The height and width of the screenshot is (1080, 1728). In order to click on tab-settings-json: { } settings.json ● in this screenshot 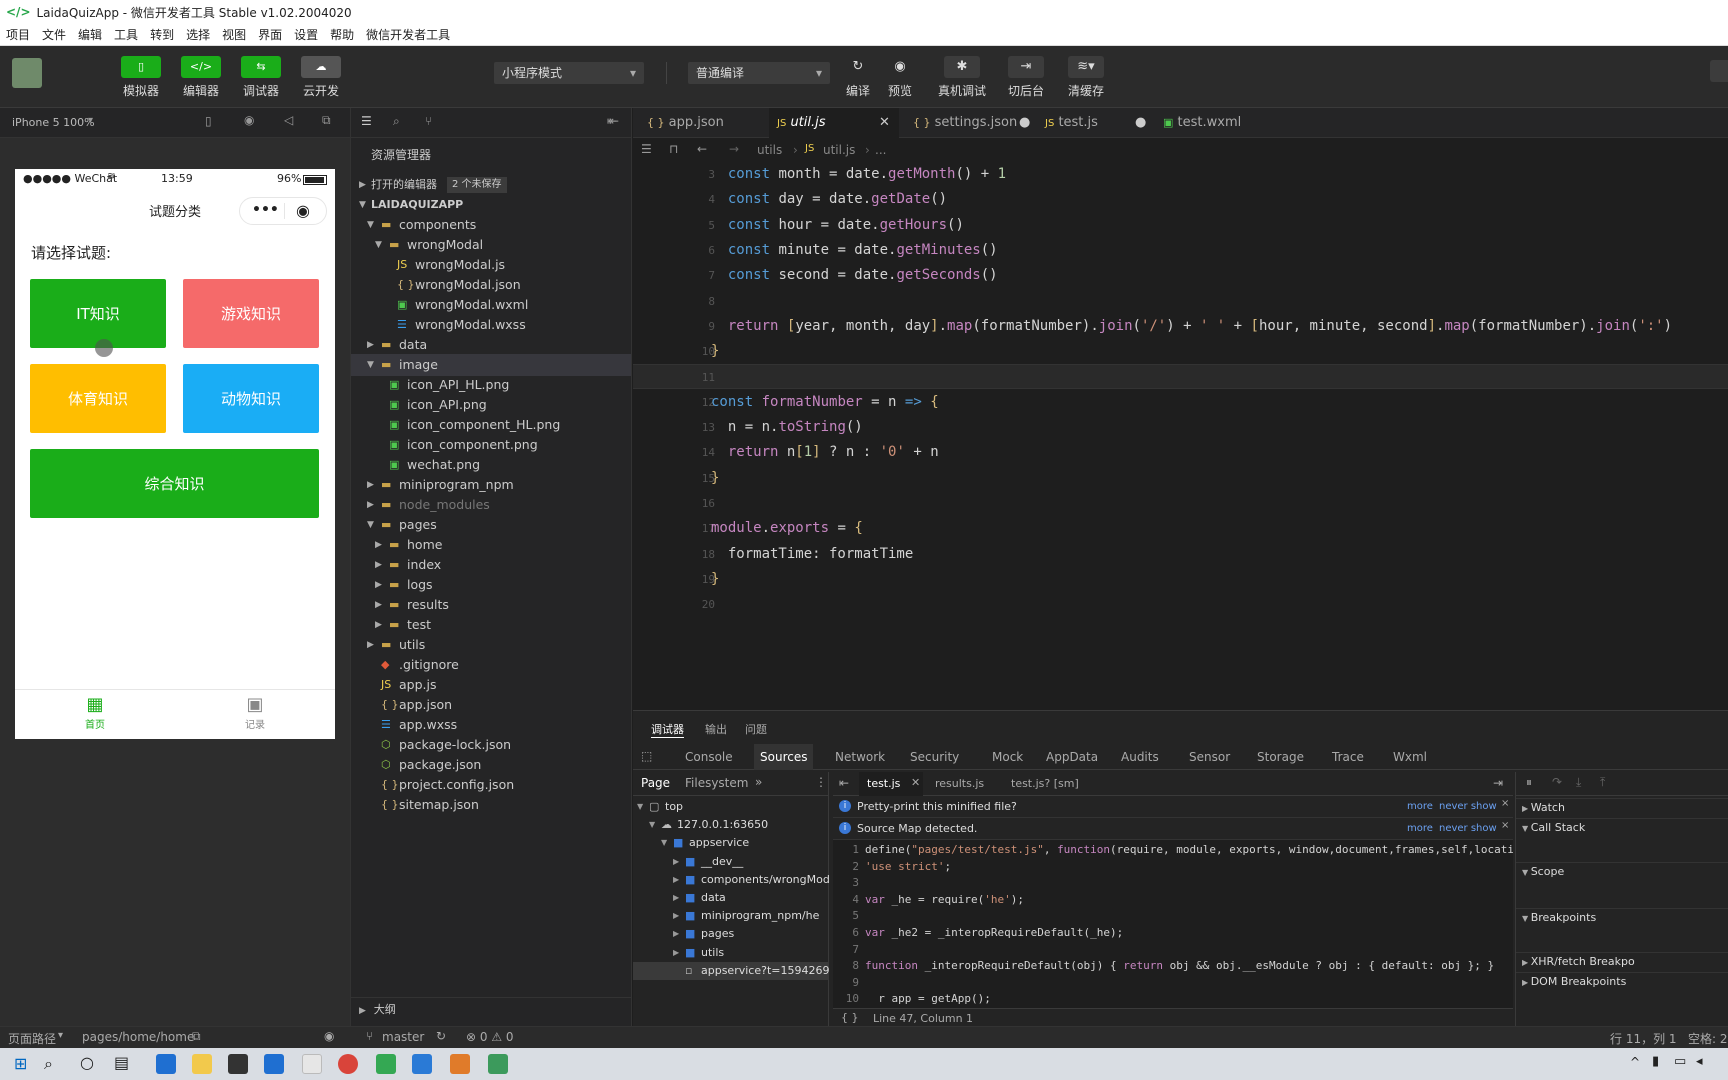, I will do `click(970, 123)`.